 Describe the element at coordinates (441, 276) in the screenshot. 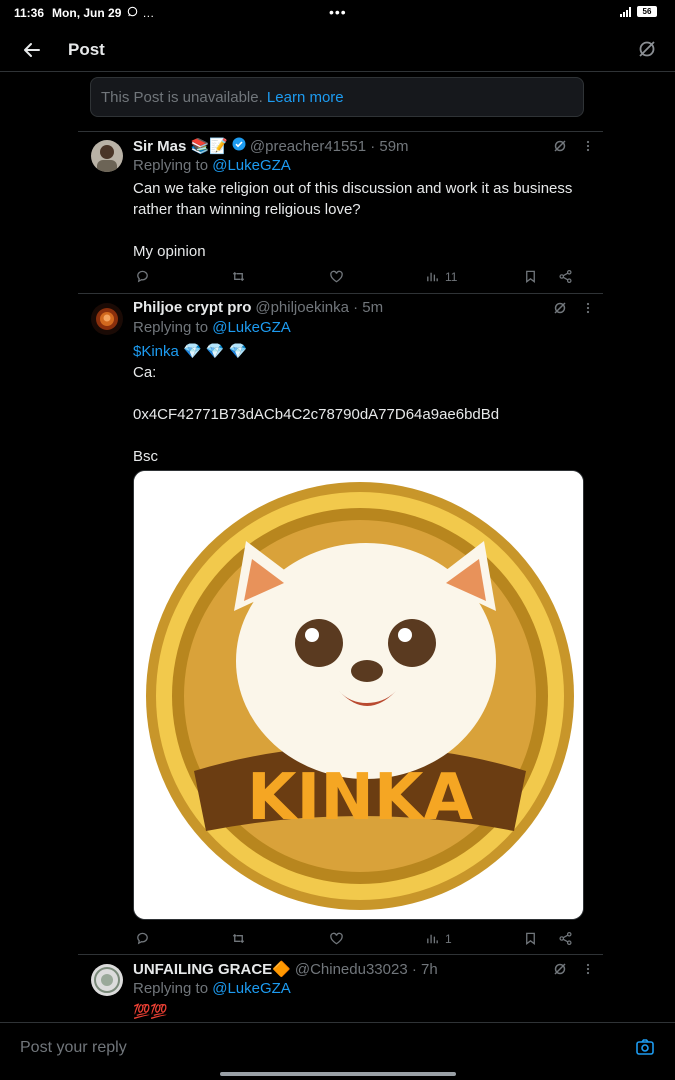

I see `views-button: 11` at that location.